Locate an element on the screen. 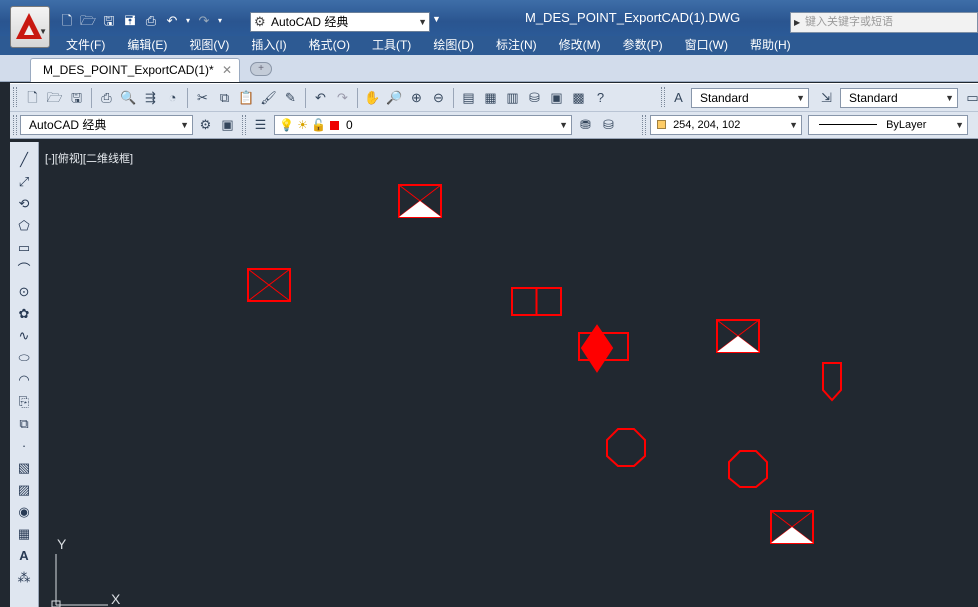 The width and height of the screenshot is (978, 607). maximize-viewport-icon: ▣ is located at coordinates (227, 125).